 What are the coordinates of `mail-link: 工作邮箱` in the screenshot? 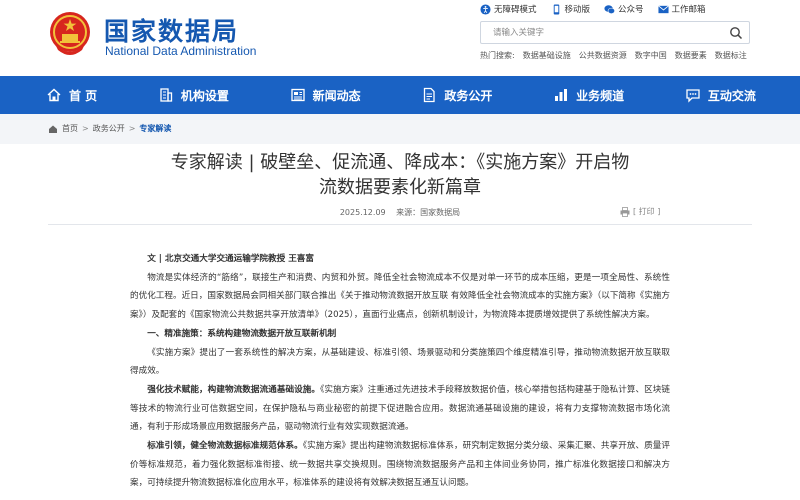 It's located at (681, 9).